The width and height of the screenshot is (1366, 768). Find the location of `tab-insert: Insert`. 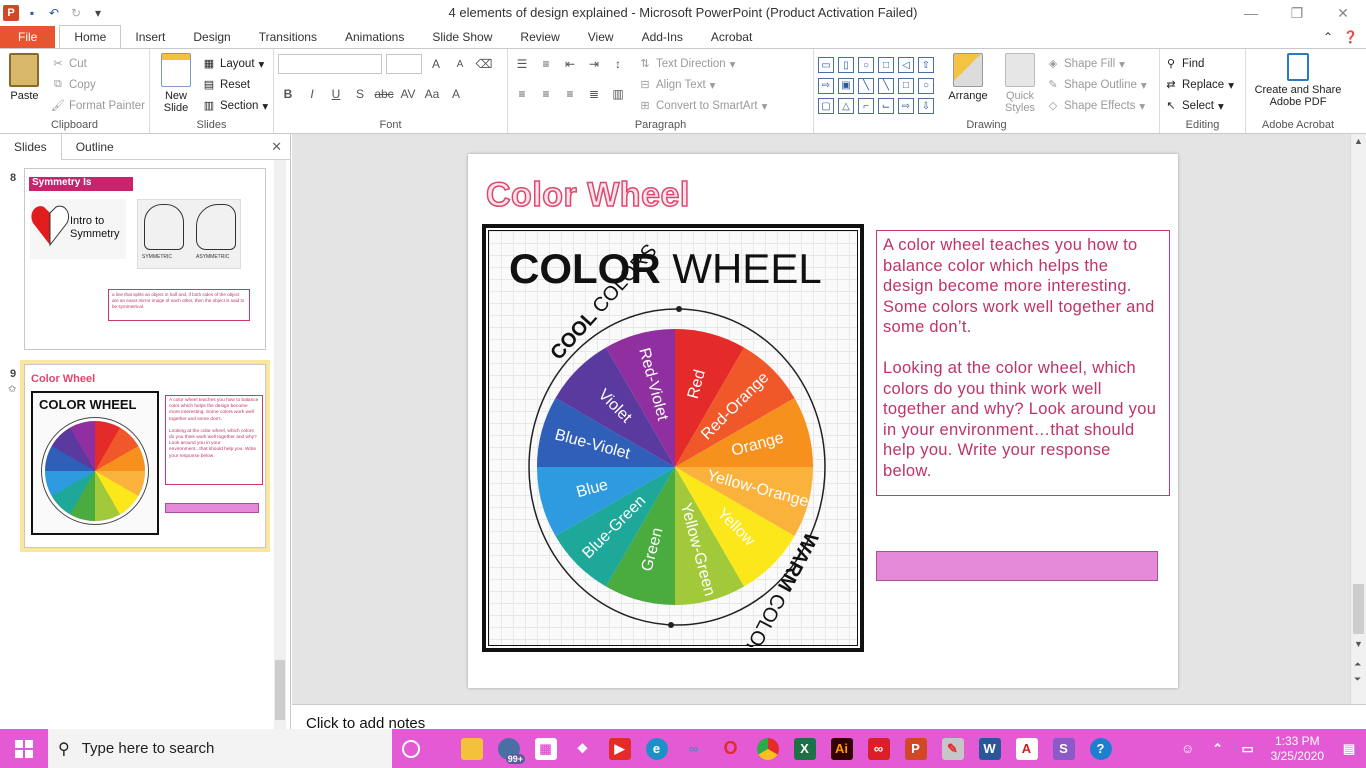

tab-insert: Insert is located at coordinates (150, 37).